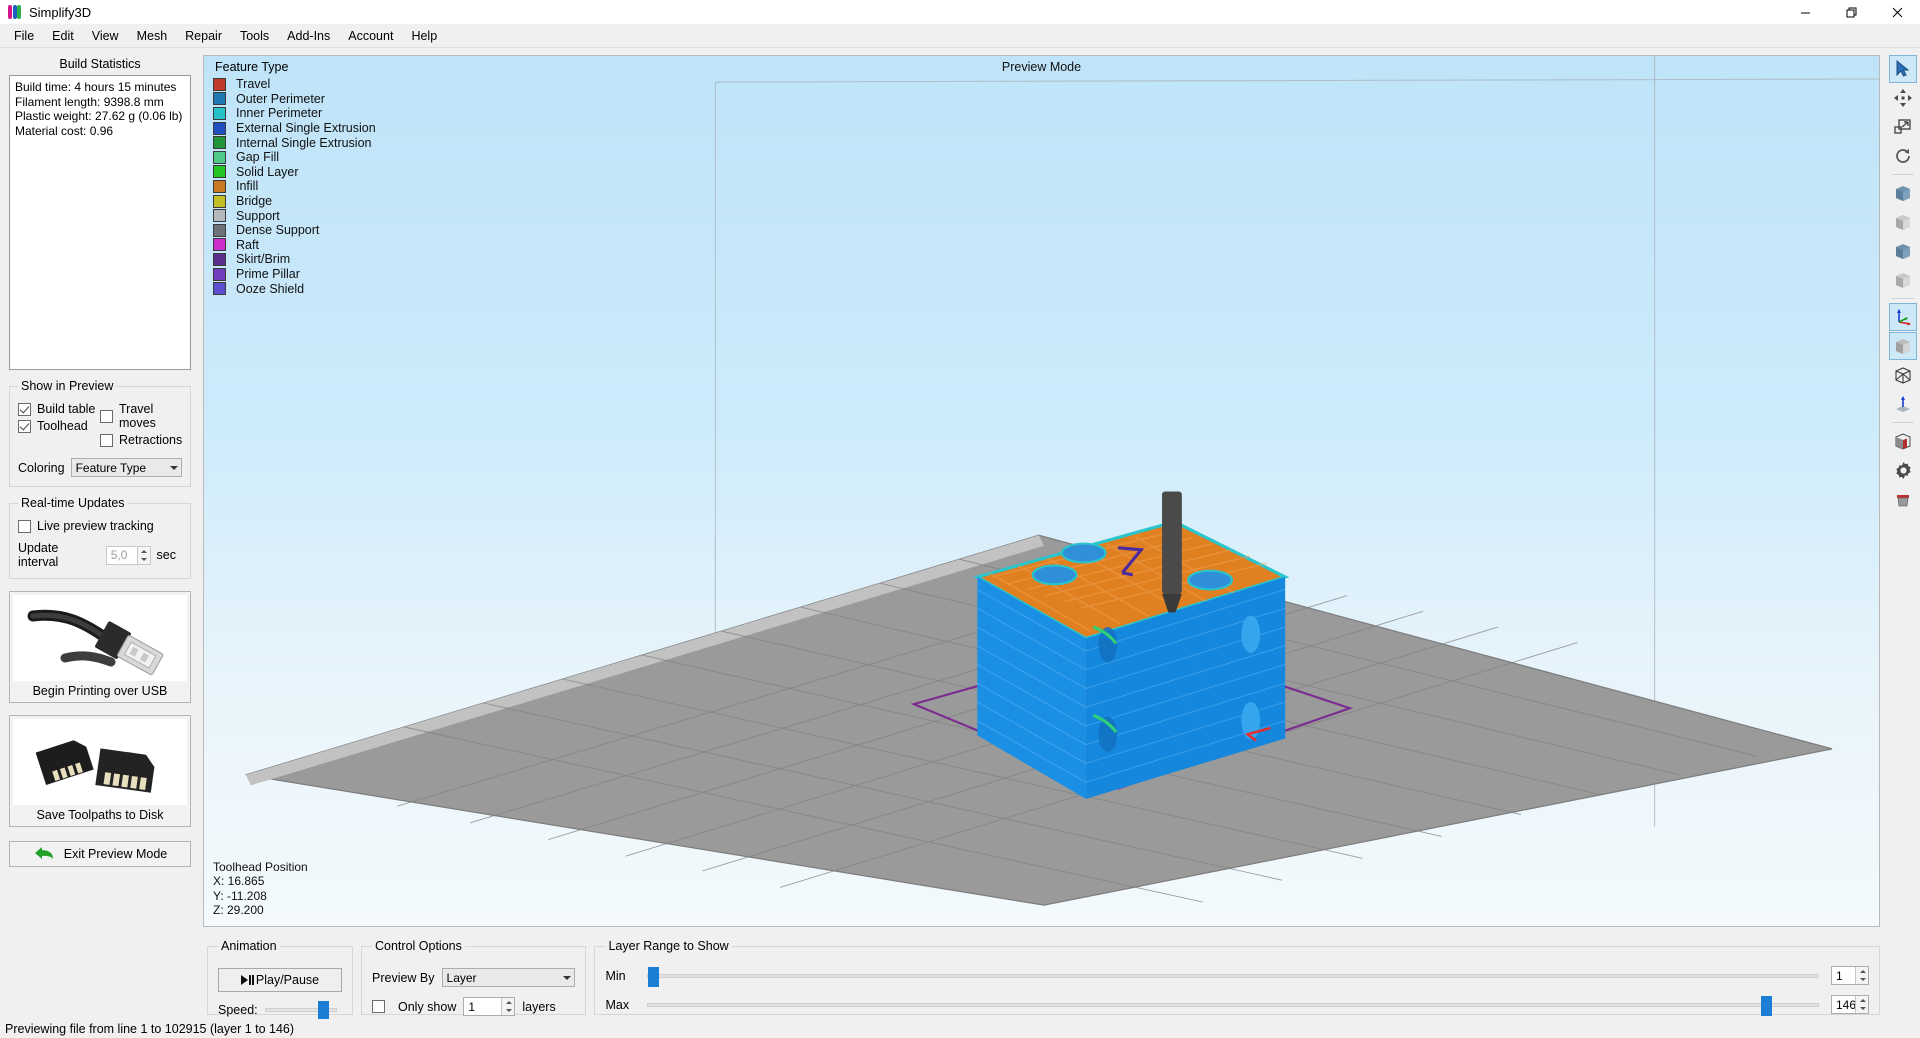 This screenshot has height=1038, width=1920. I want to click on menu-edit: Edit, so click(63, 36).